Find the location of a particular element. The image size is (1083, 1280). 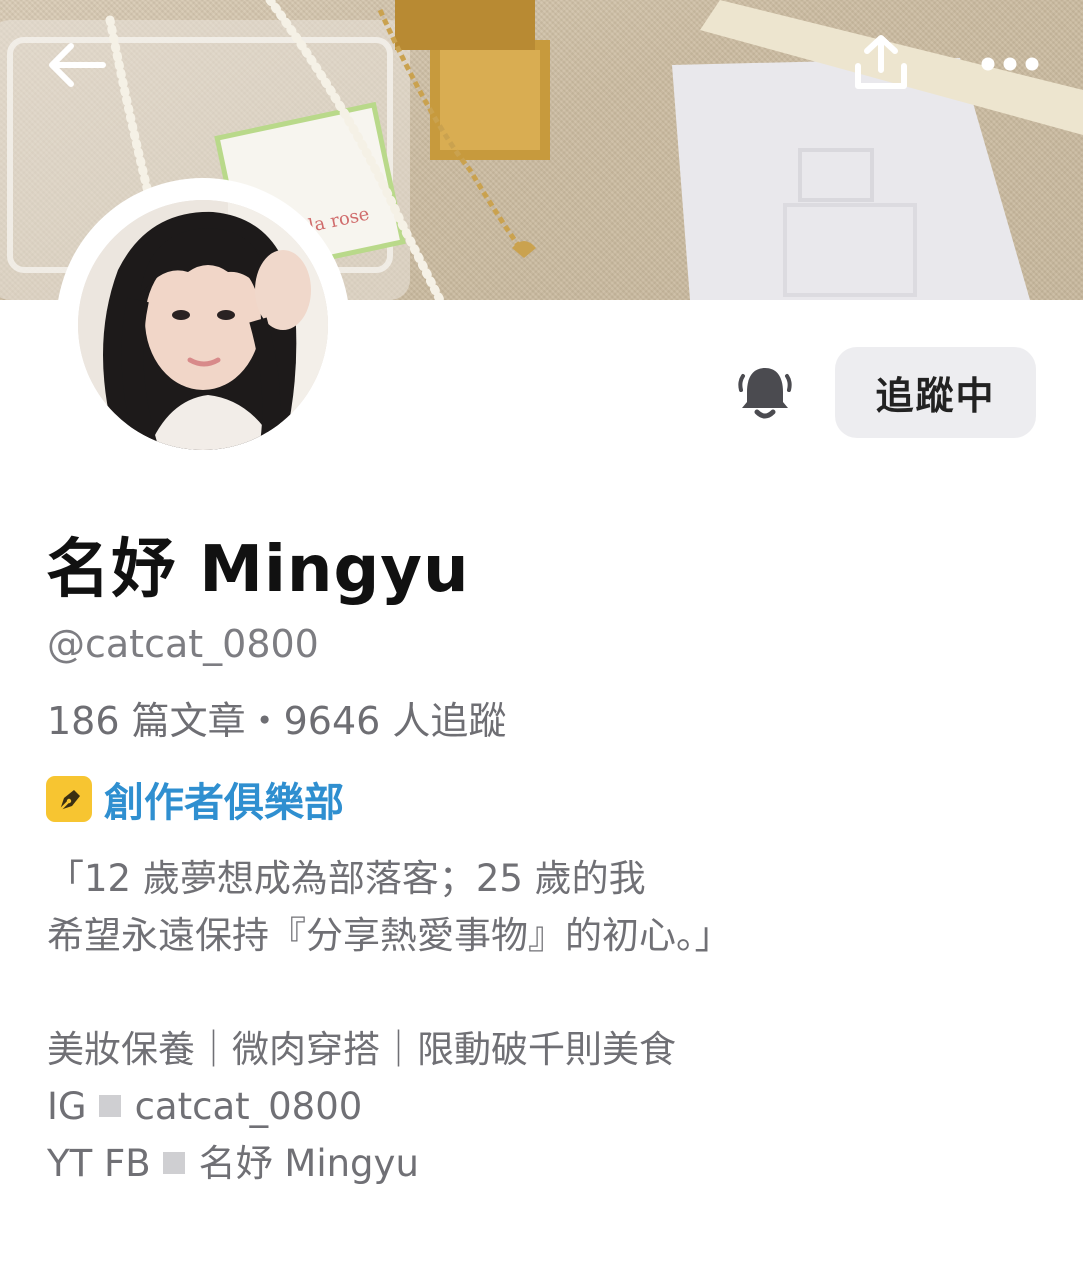

notification-bell-button is located at coordinates (765, 393).